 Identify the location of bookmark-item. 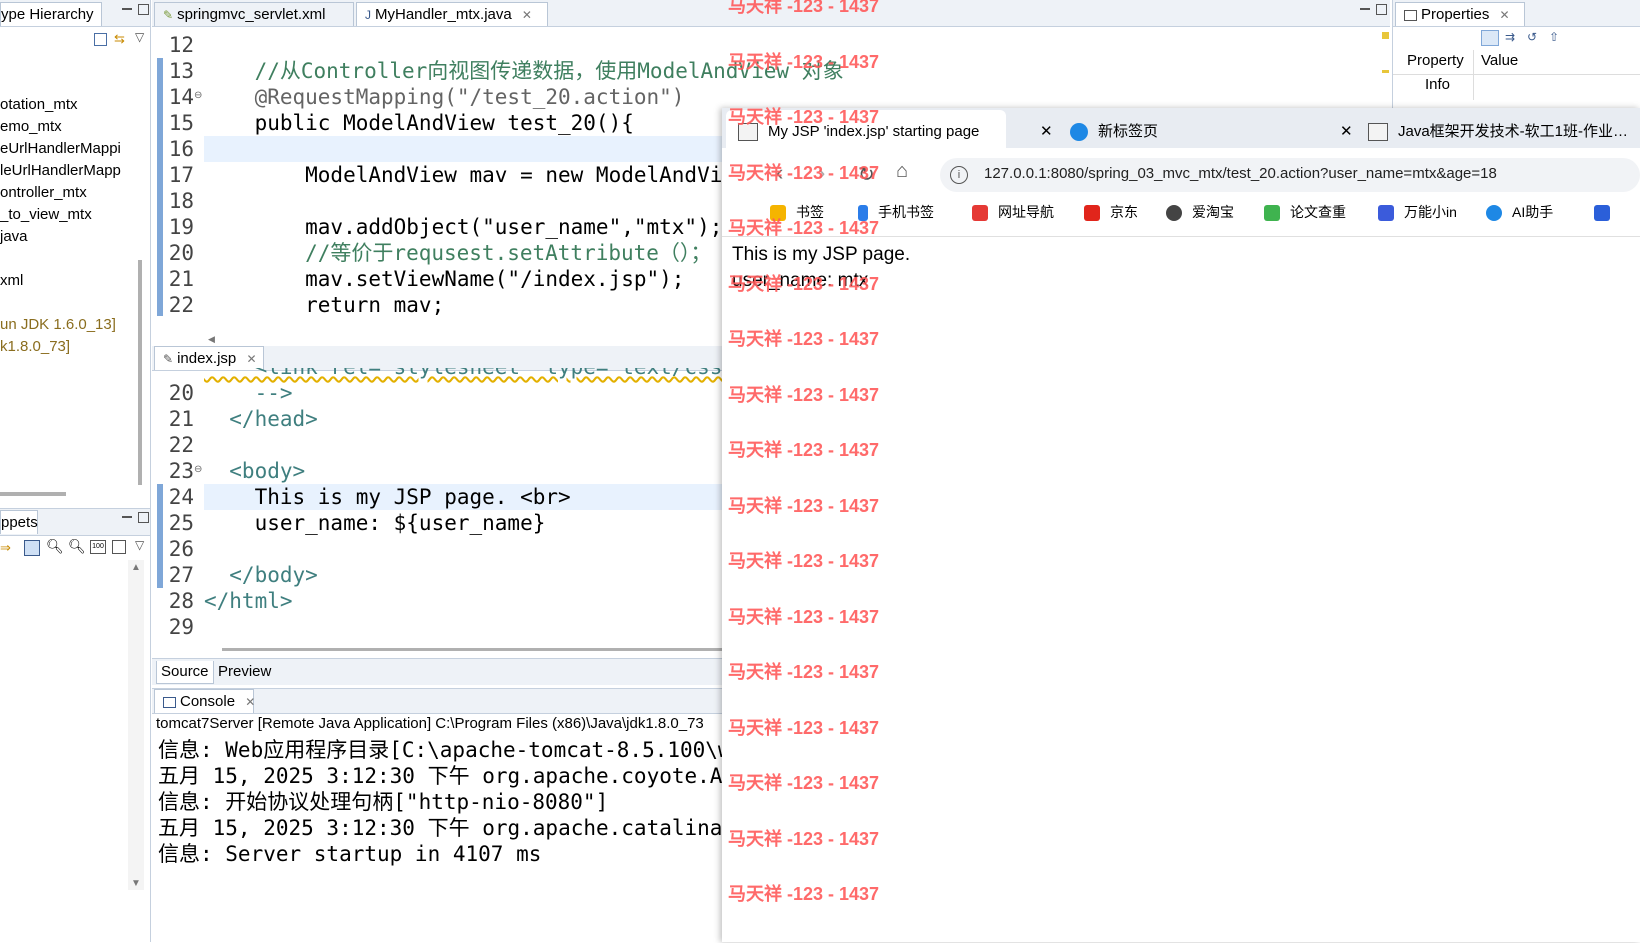
(1607, 212).